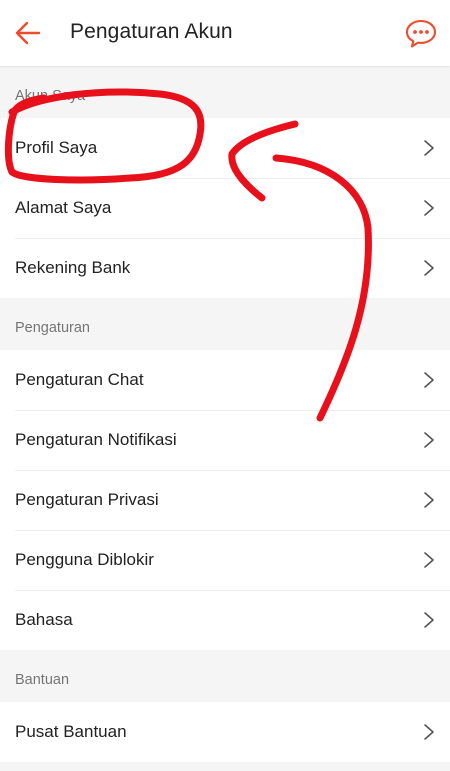 The height and width of the screenshot is (771, 450). I want to click on menu-item-label: Rekening Bank, so click(73, 267).